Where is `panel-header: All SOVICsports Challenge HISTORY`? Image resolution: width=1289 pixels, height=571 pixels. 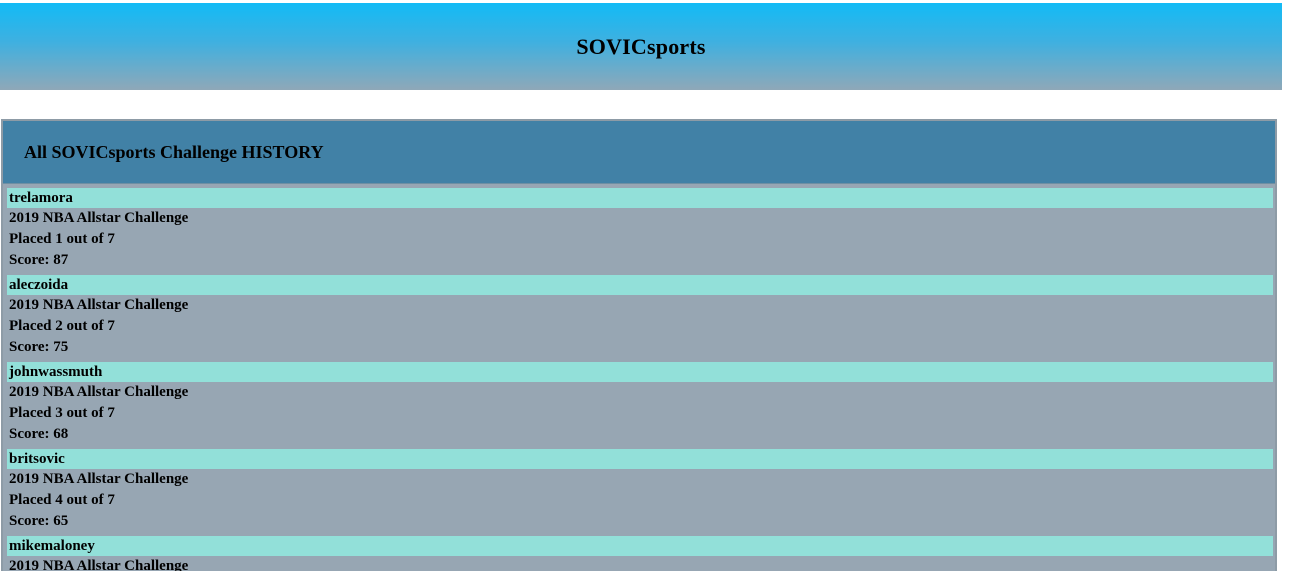
panel-header: All SOVICsports Challenge HISTORY is located at coordinates (639, 152).